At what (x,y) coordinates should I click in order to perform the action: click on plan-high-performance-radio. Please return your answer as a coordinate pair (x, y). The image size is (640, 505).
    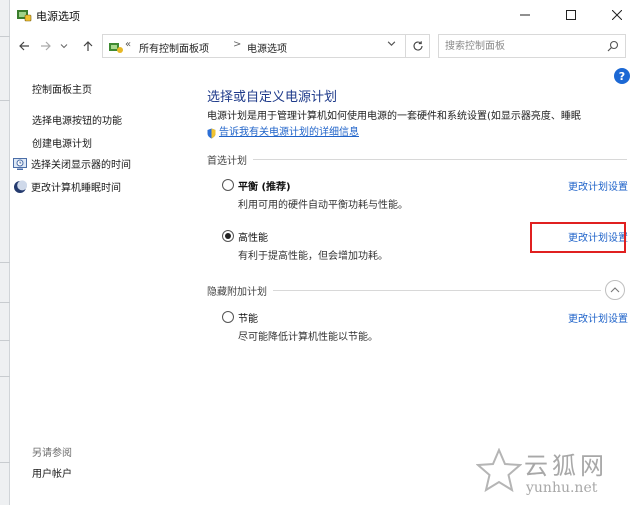
    Looking at the image, I should click on (228, 236).